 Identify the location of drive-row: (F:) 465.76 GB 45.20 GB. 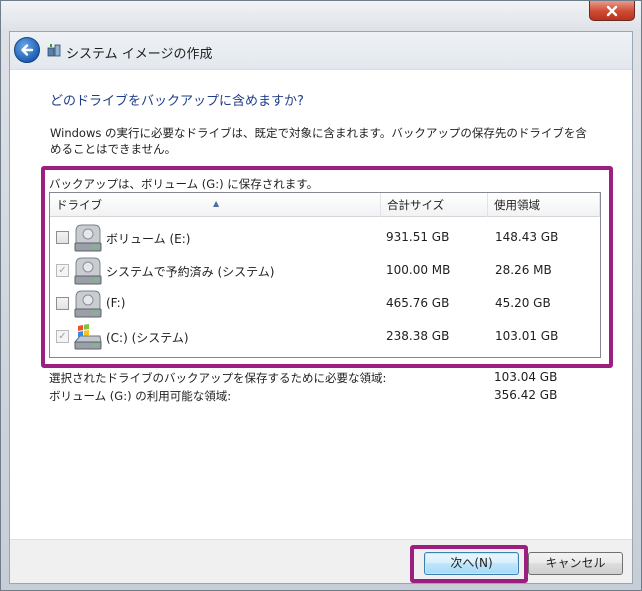
(325, 303).